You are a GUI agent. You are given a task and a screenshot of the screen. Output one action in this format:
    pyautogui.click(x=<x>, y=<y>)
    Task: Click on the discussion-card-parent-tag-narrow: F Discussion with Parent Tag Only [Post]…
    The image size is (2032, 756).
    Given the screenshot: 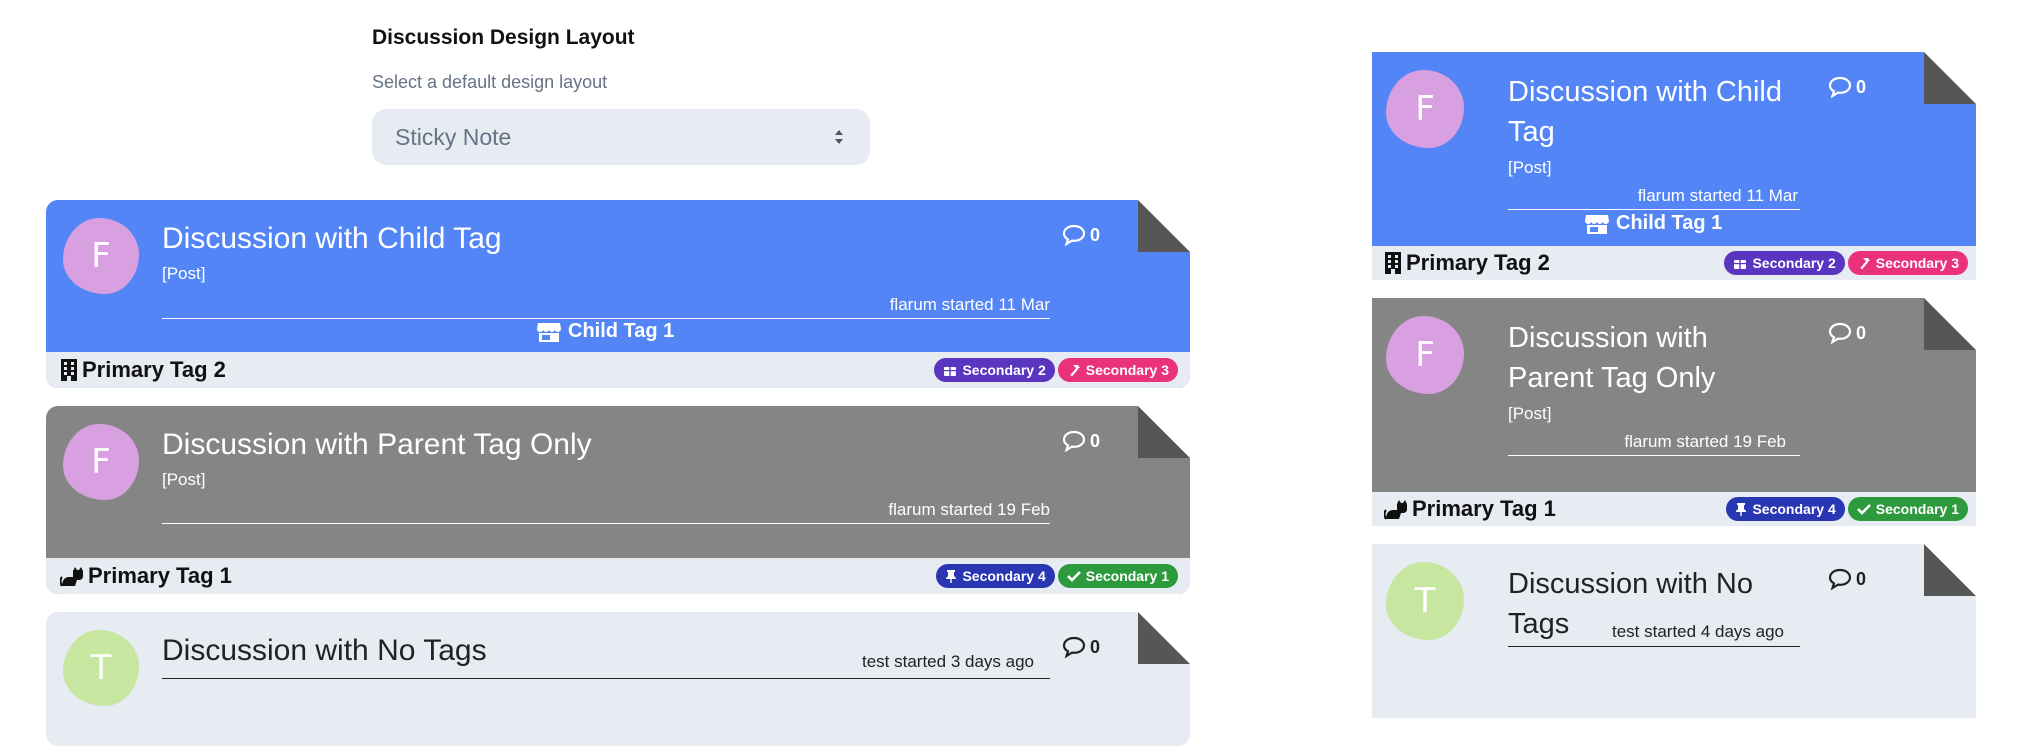 What is the action you would take?
    pyautogui.click(x=1674, y=412)
    